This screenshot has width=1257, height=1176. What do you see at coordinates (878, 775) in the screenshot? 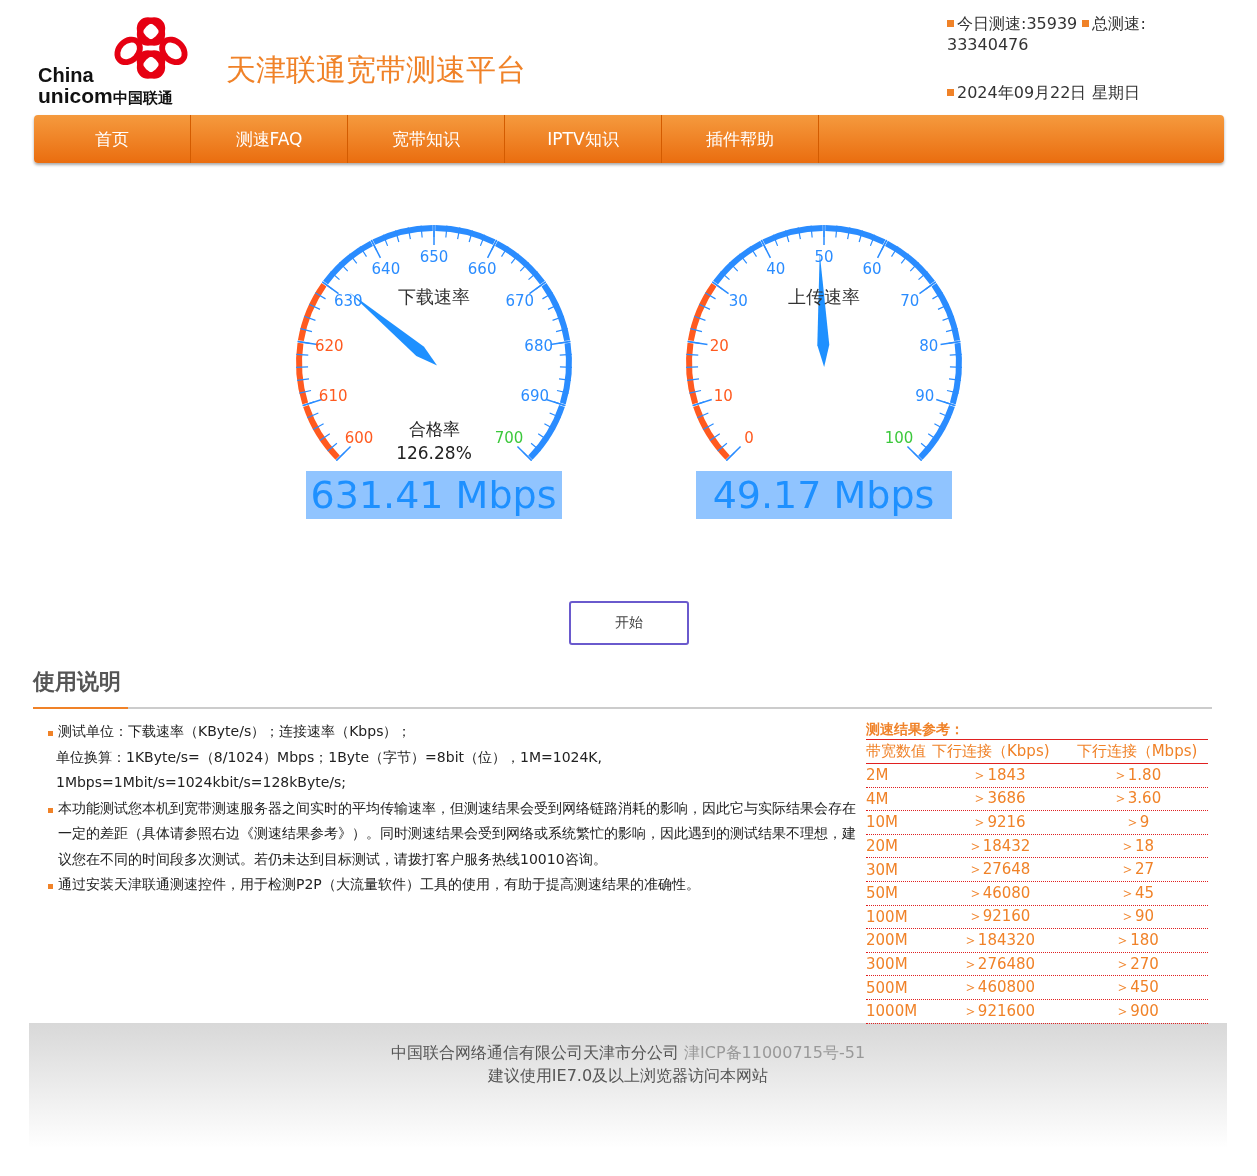
I see `table-cell-text: 2M` at bounding box center [878, 775].